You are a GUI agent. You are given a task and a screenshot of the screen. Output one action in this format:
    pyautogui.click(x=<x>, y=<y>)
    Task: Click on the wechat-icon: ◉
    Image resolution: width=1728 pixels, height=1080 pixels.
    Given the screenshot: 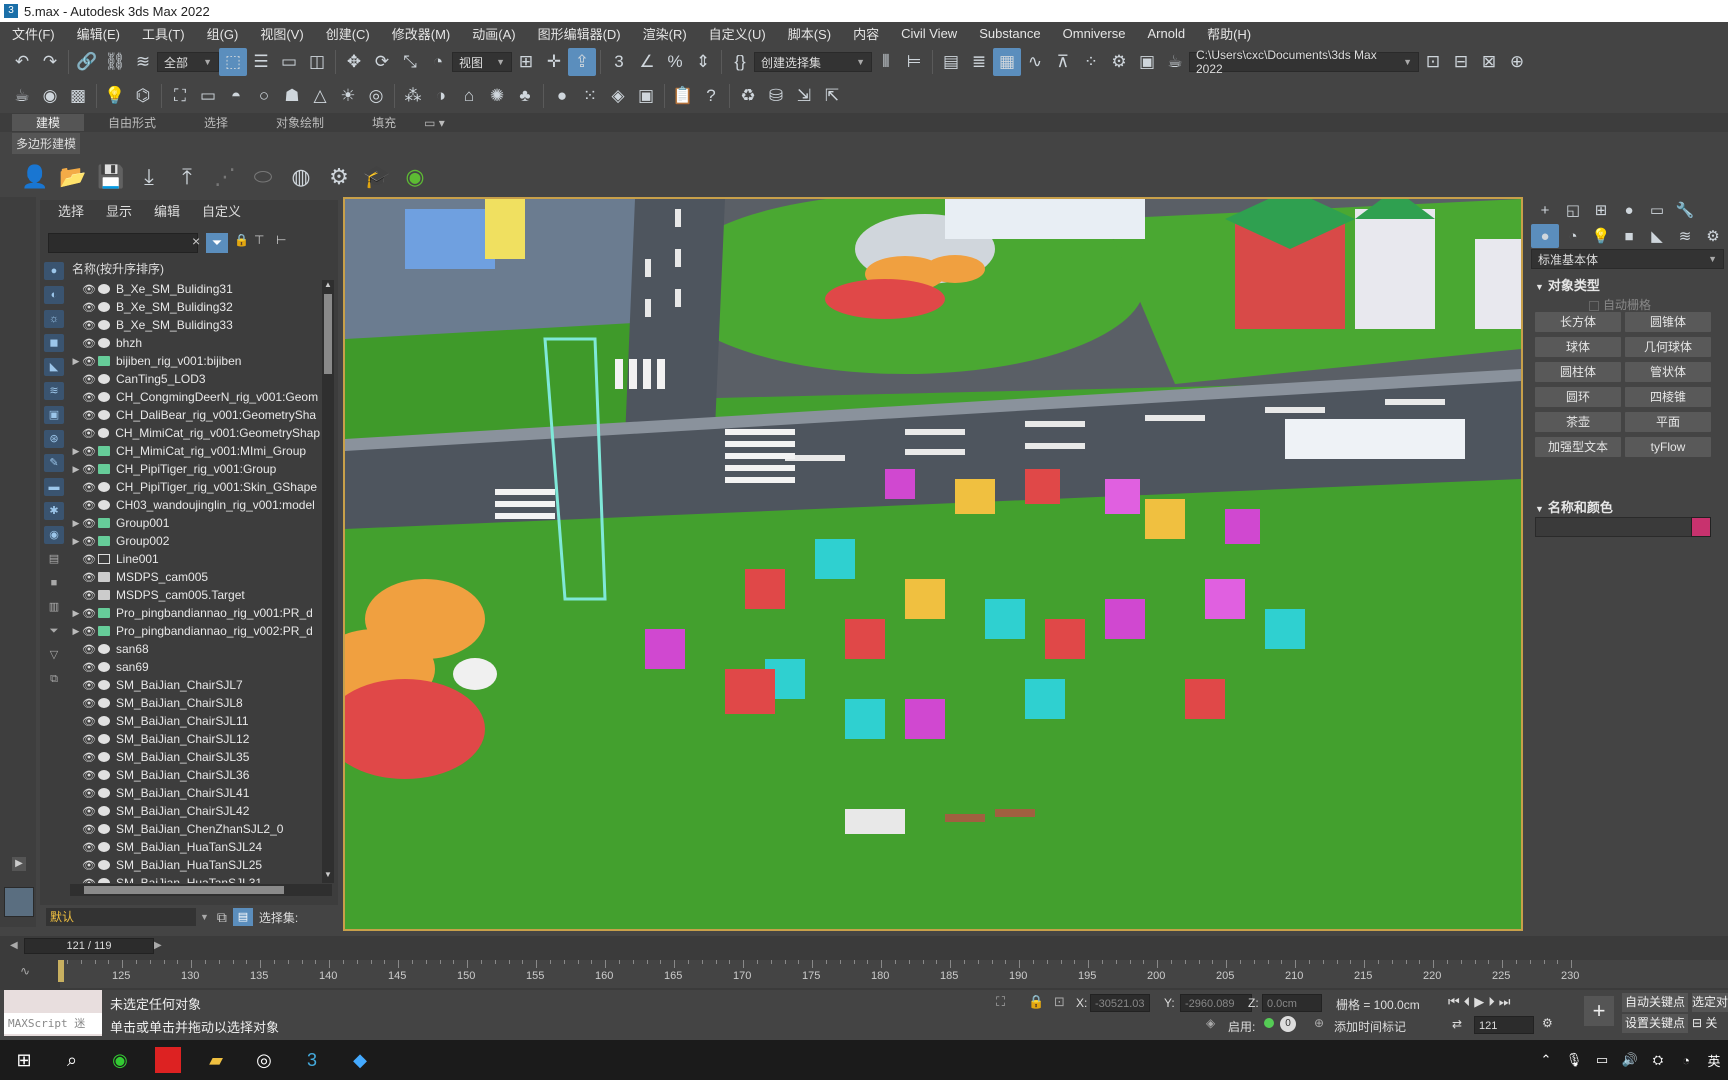 What is the action you would take?
    pyautogui.click(x=120, y=1060)
    